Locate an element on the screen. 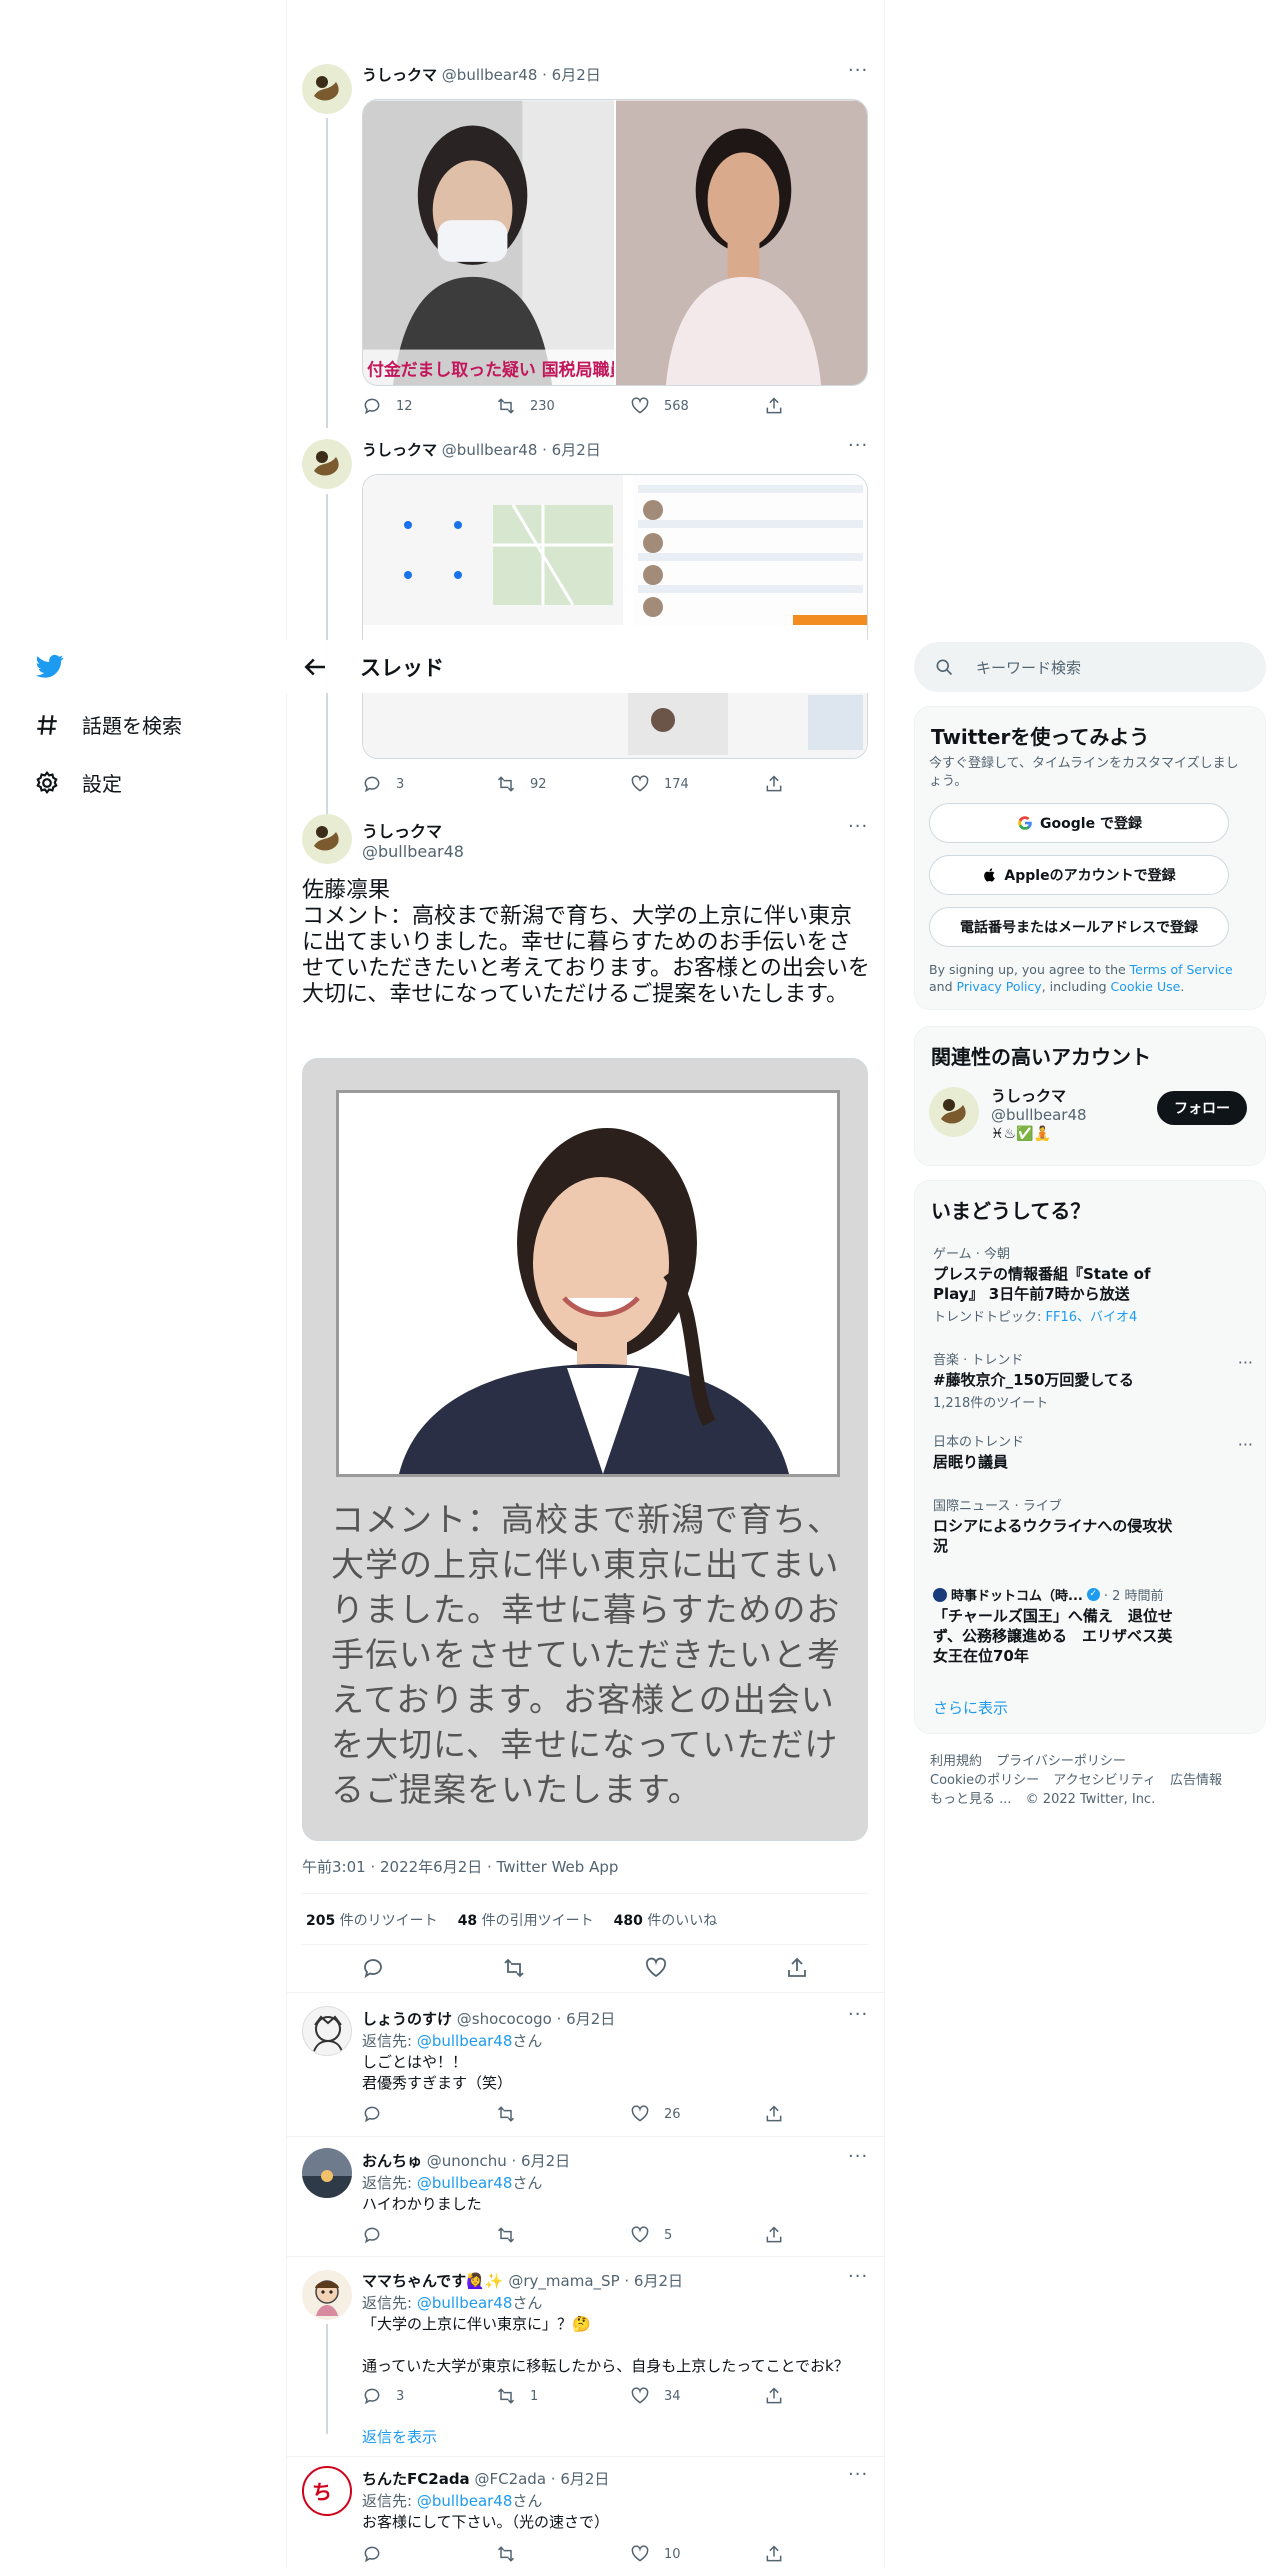  reply-header: ちんたFC2ada @FC2ada · 6月2日 is located at coordinates (485, 2478).